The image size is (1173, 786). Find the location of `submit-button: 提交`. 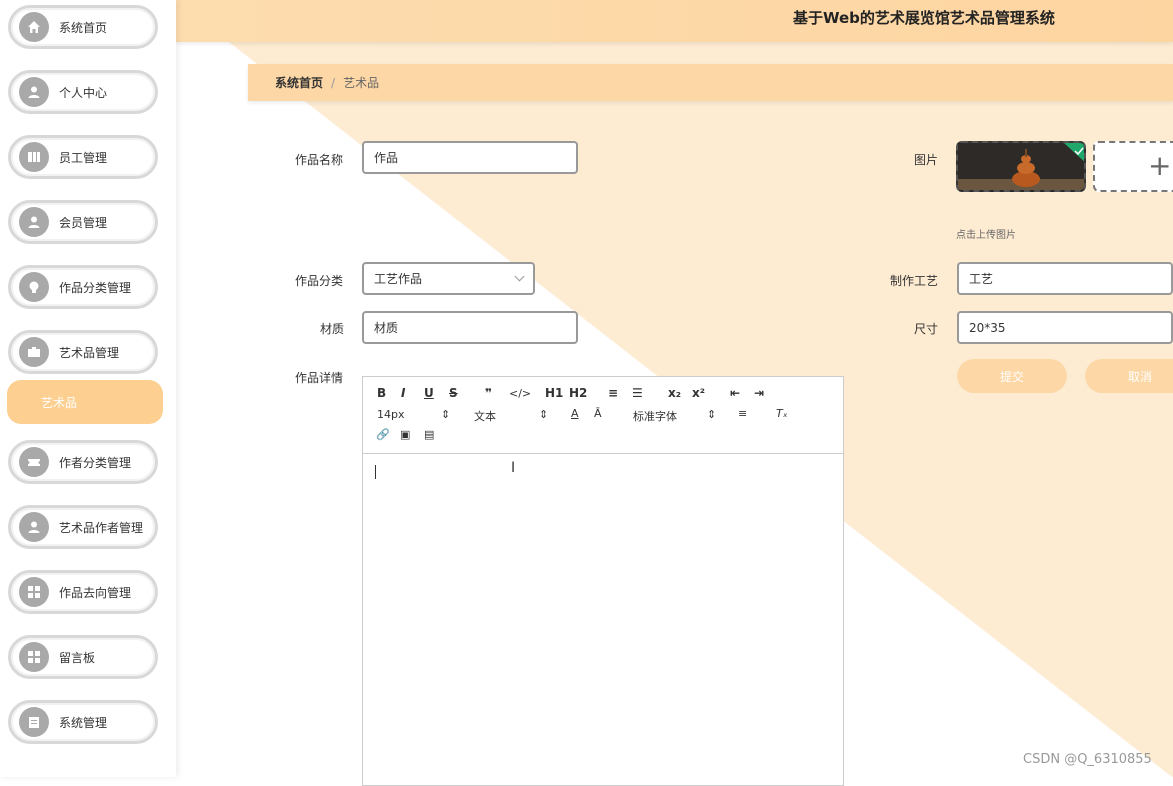

submit-button: 提交 is located at coordinates (1012, 376).